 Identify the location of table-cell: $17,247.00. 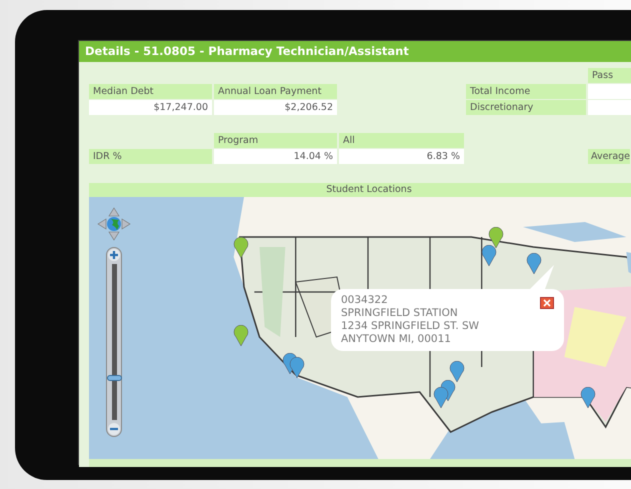
(150, 107).